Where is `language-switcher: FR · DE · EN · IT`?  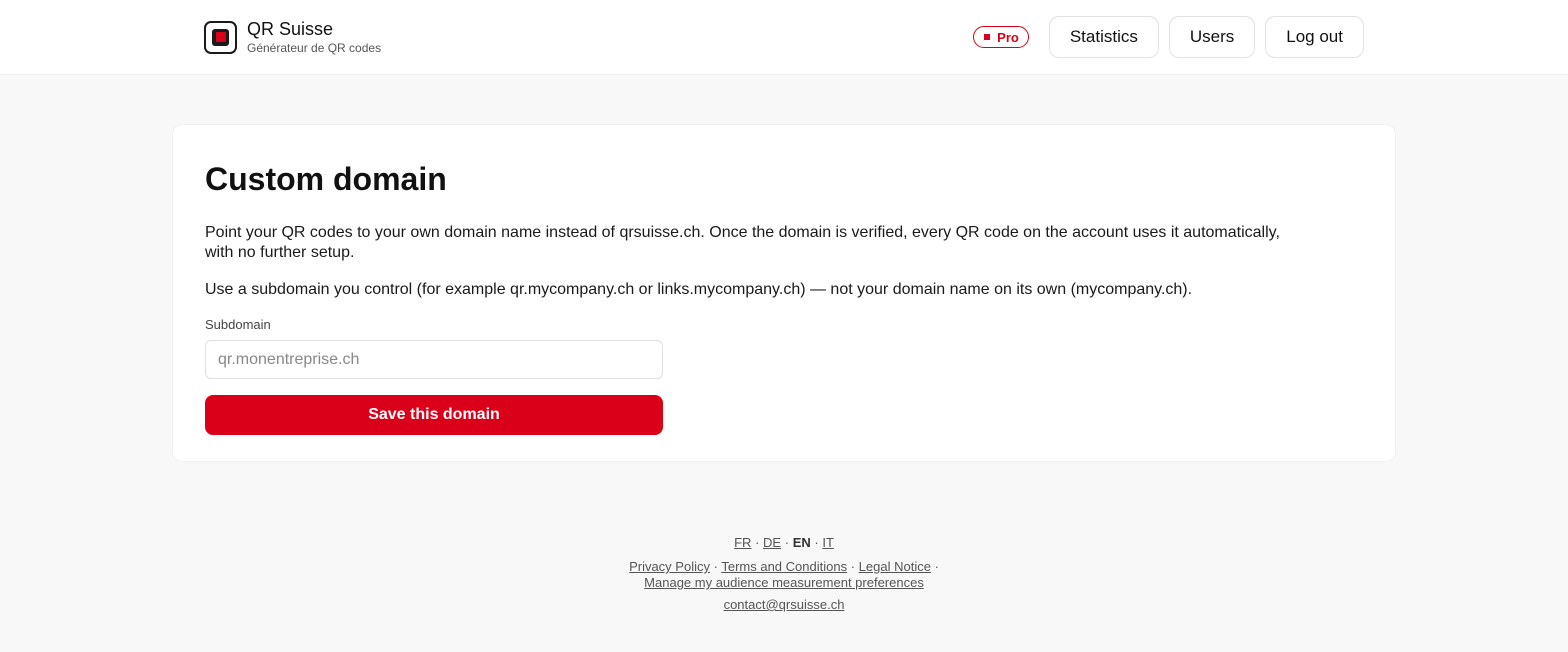
language-switcher: FR · DE · EN · IT is located at coordinates (784, 543).